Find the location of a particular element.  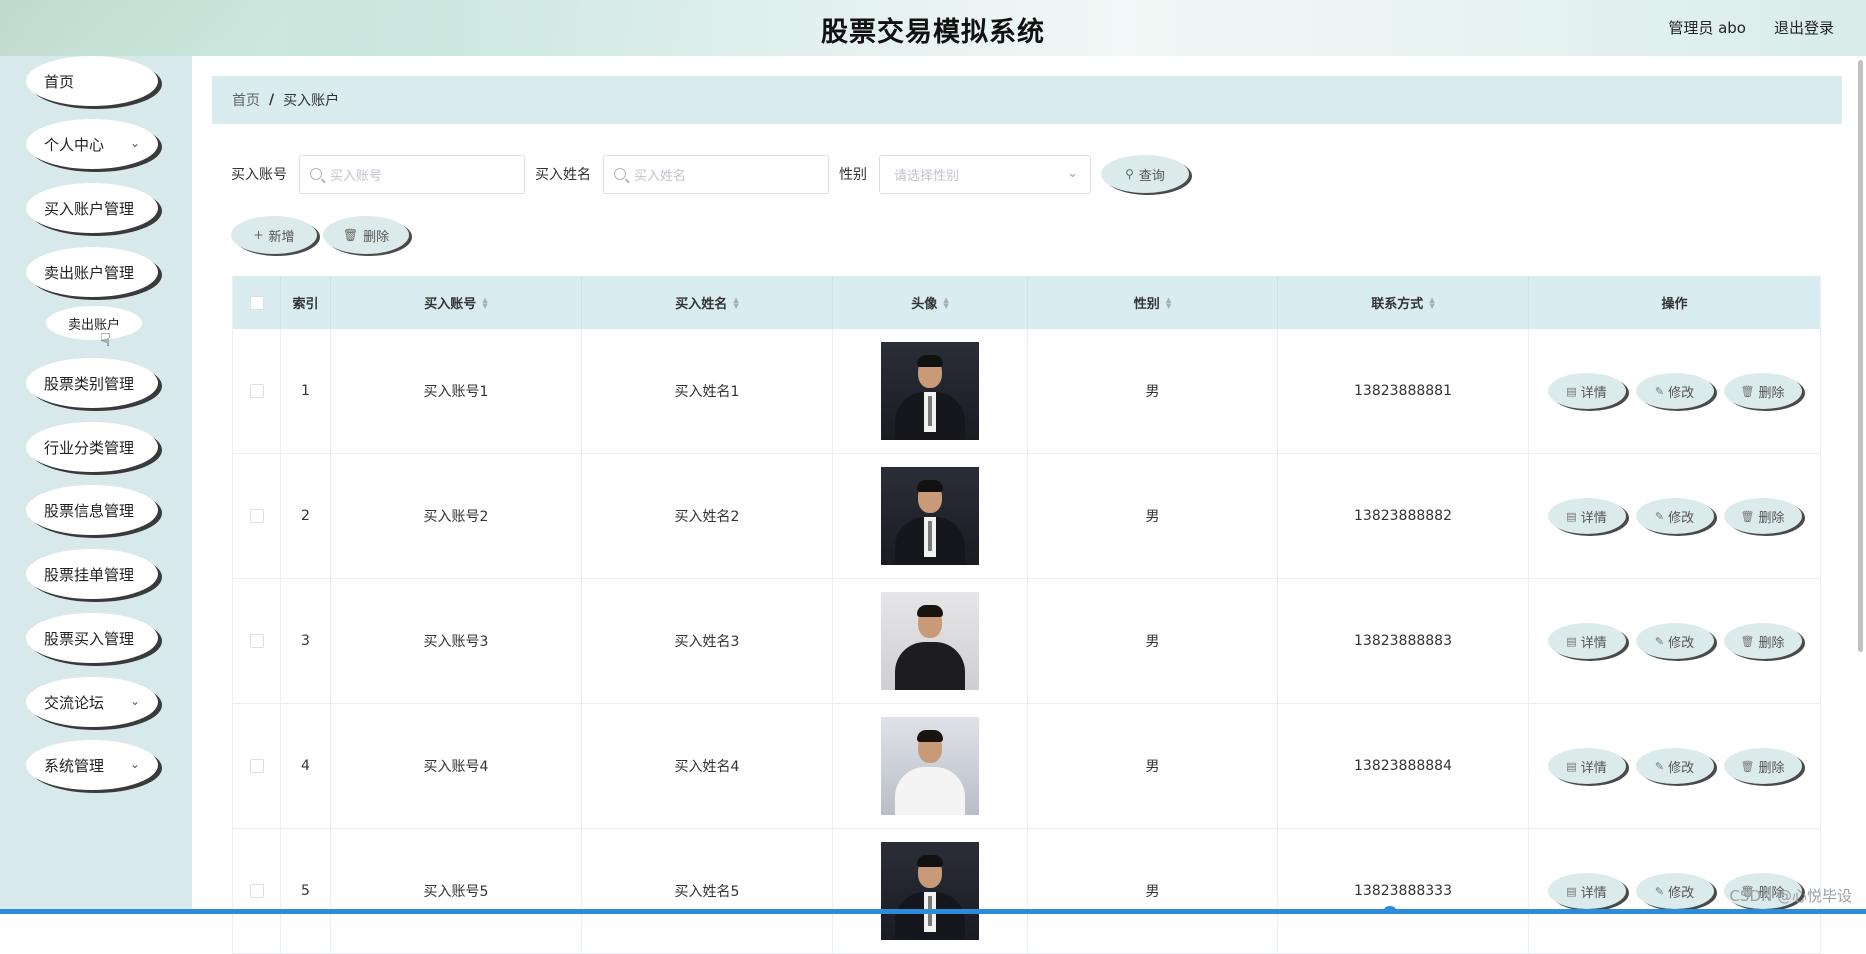

sidebar-item-system-mgmt: 系统管理⌄ is located at coordinates (92, 765).